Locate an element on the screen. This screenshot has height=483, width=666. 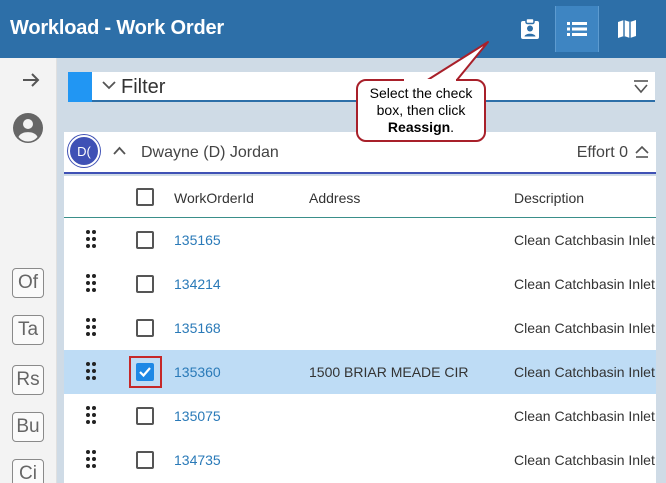
work-order-id-link: 134214 is located at coordinates (197, 284).